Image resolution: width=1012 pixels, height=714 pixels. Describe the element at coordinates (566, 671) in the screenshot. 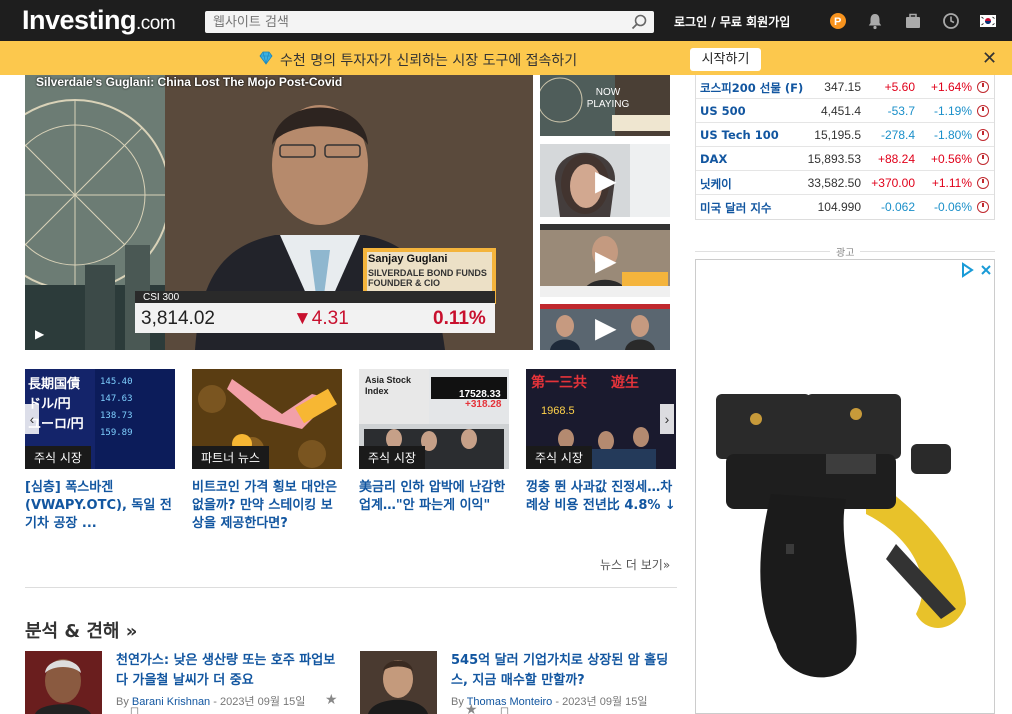

I see `analysis-title: 545억 달러 기업가치로 상장된 암 홀딩스, 지금 매수할 만할까?` at that location.